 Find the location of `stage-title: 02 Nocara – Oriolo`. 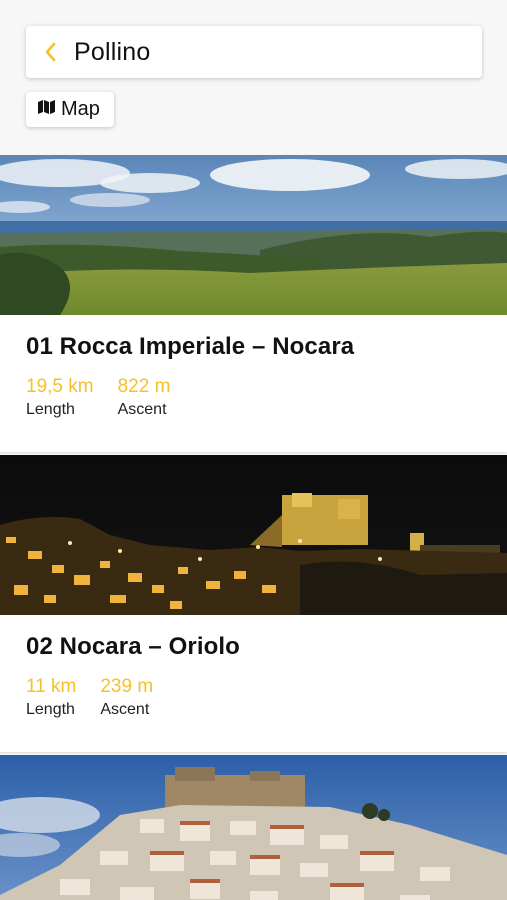

stage-title: 02 Nocara – Oriolo is located at coordinates (133, 646).